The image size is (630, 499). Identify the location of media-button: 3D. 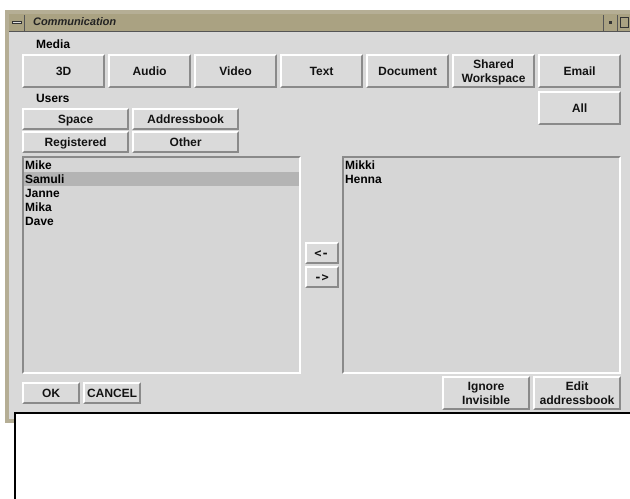
(63, 71).